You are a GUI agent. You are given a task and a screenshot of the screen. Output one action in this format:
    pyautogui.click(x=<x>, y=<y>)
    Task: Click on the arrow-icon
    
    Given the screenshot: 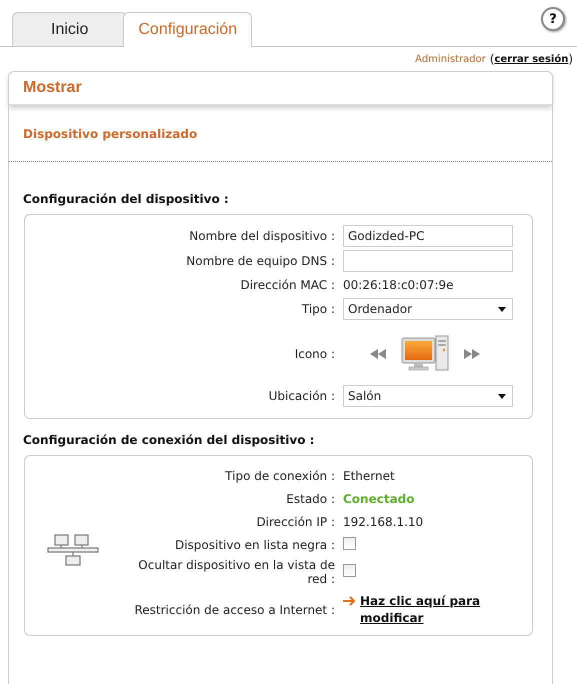 What is the action you would take?
    pyautogui.click(x=349, y=601)
    